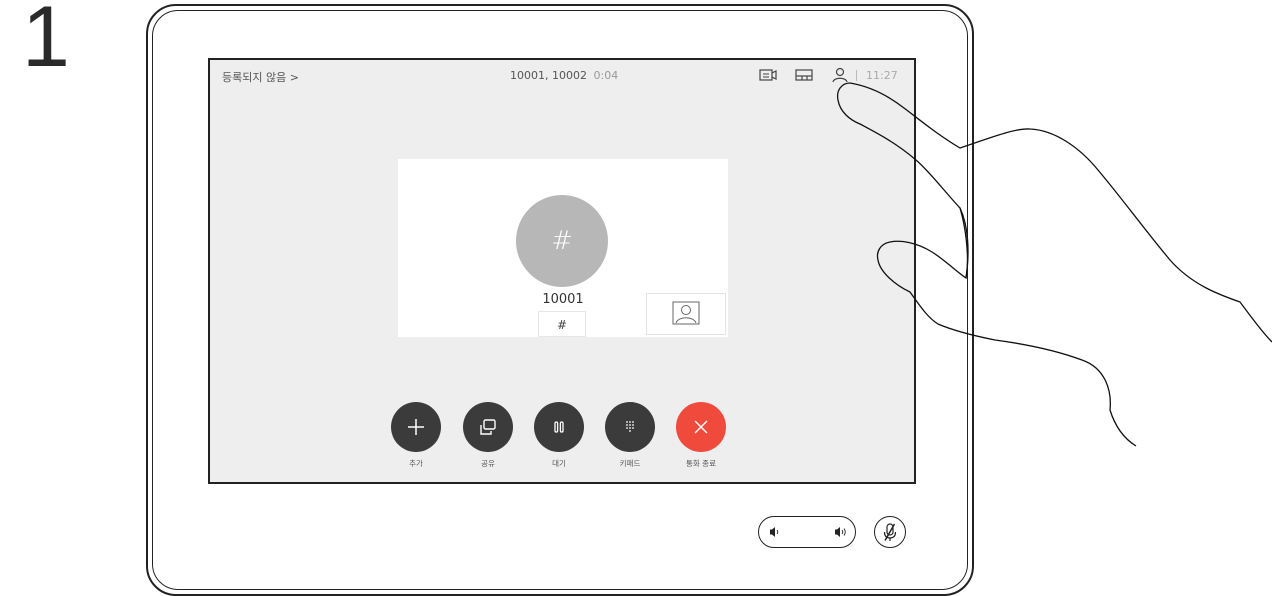 This screenshot has height=596, width=1272. I want to click on share-button, so click(488, 427).